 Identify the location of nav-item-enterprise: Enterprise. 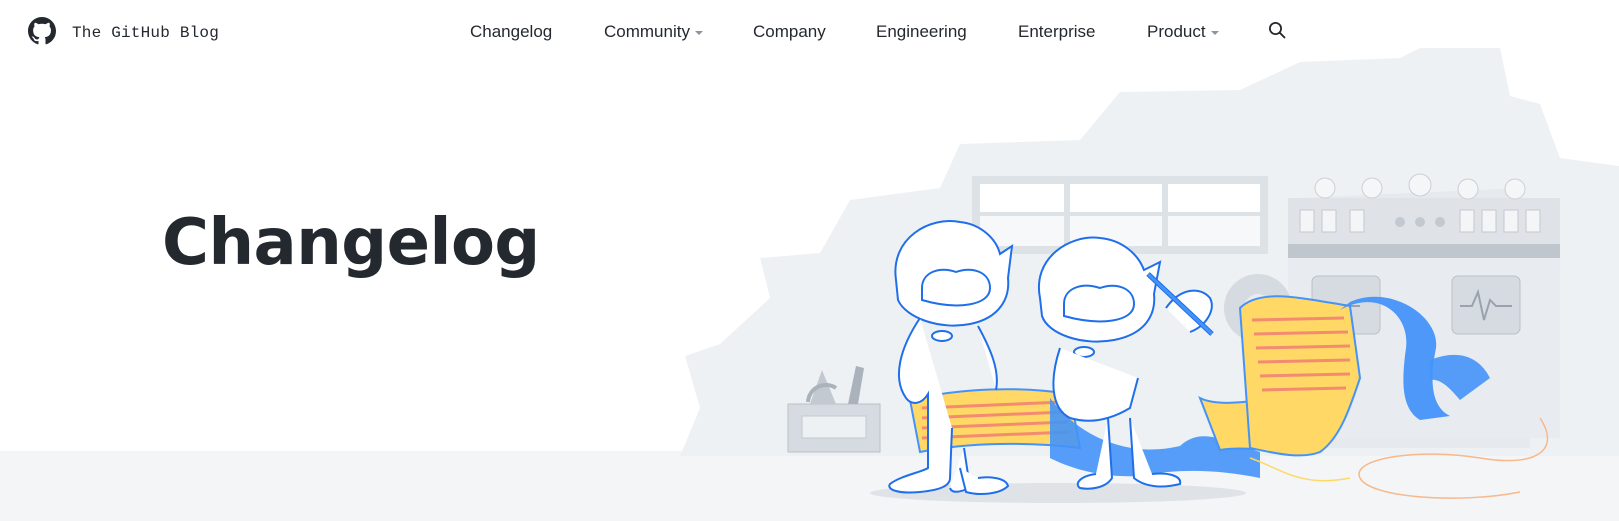
(1056, 32).